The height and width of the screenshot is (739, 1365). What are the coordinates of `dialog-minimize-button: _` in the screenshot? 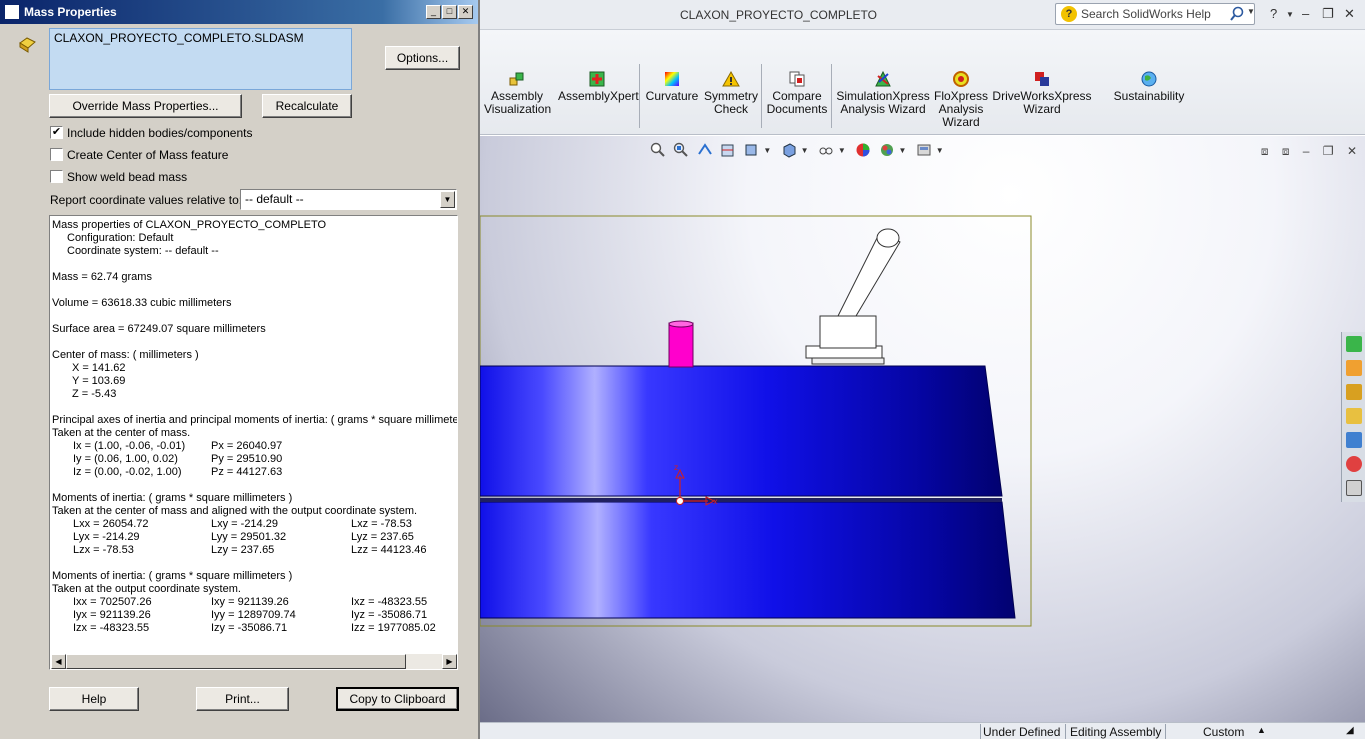 It's located at (433, 12).